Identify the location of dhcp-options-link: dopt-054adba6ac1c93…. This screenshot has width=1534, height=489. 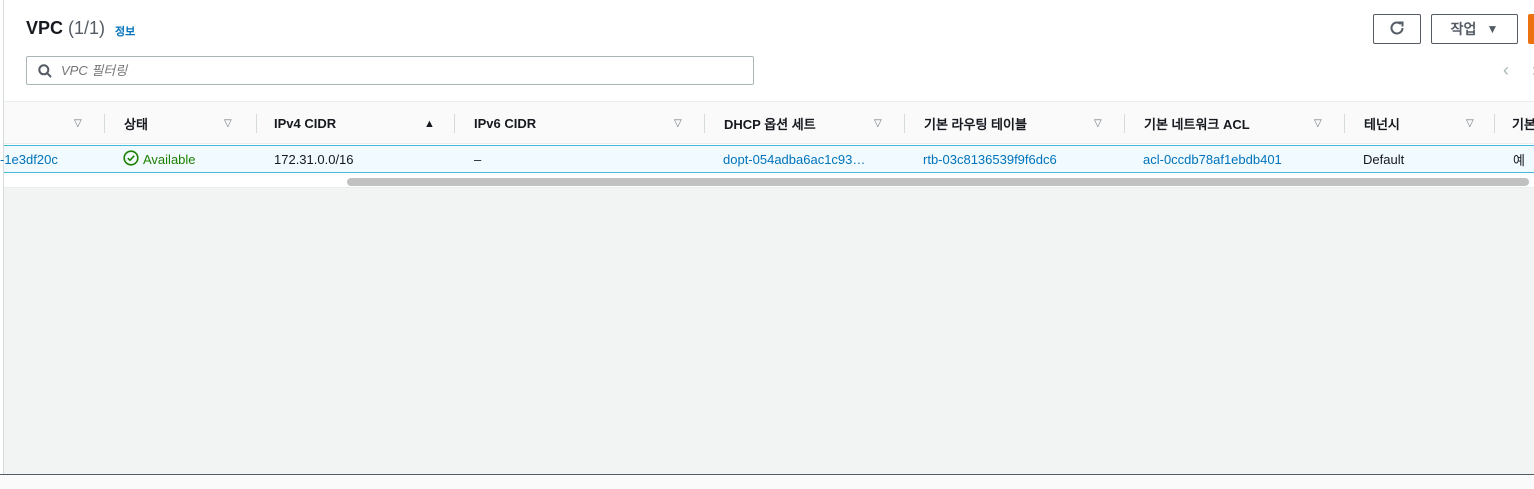
(794, 159).